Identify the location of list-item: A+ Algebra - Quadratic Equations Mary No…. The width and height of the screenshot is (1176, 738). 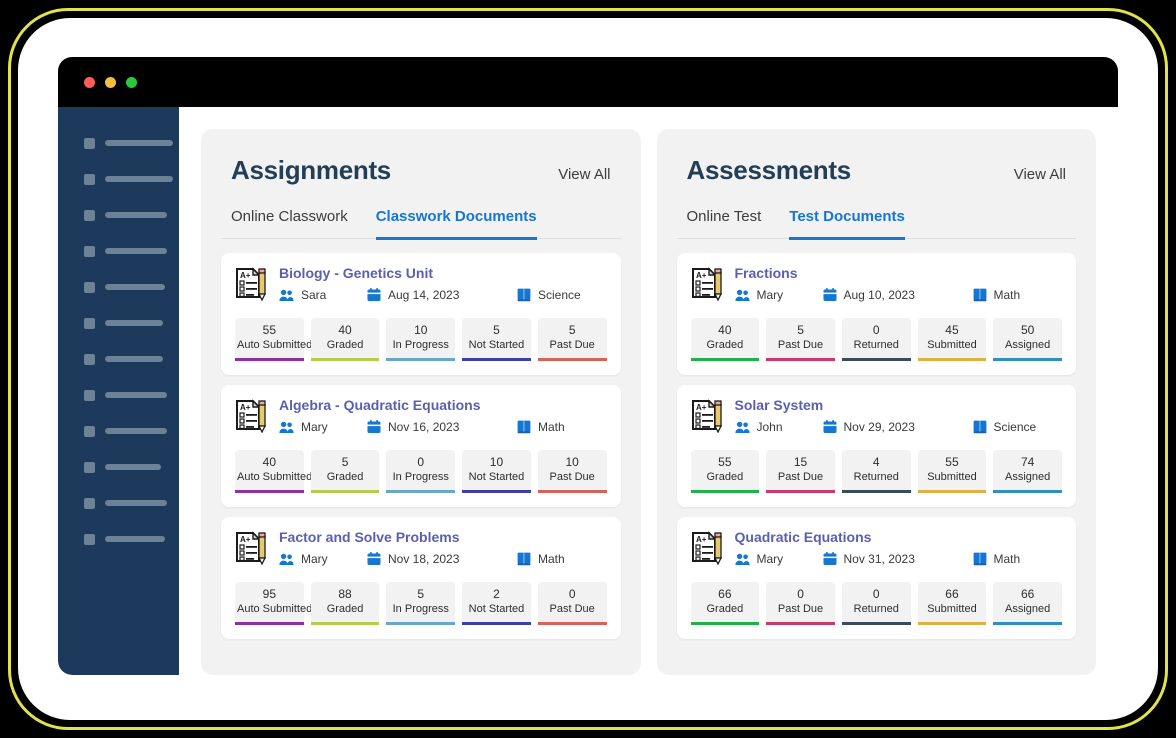
(421, 446).